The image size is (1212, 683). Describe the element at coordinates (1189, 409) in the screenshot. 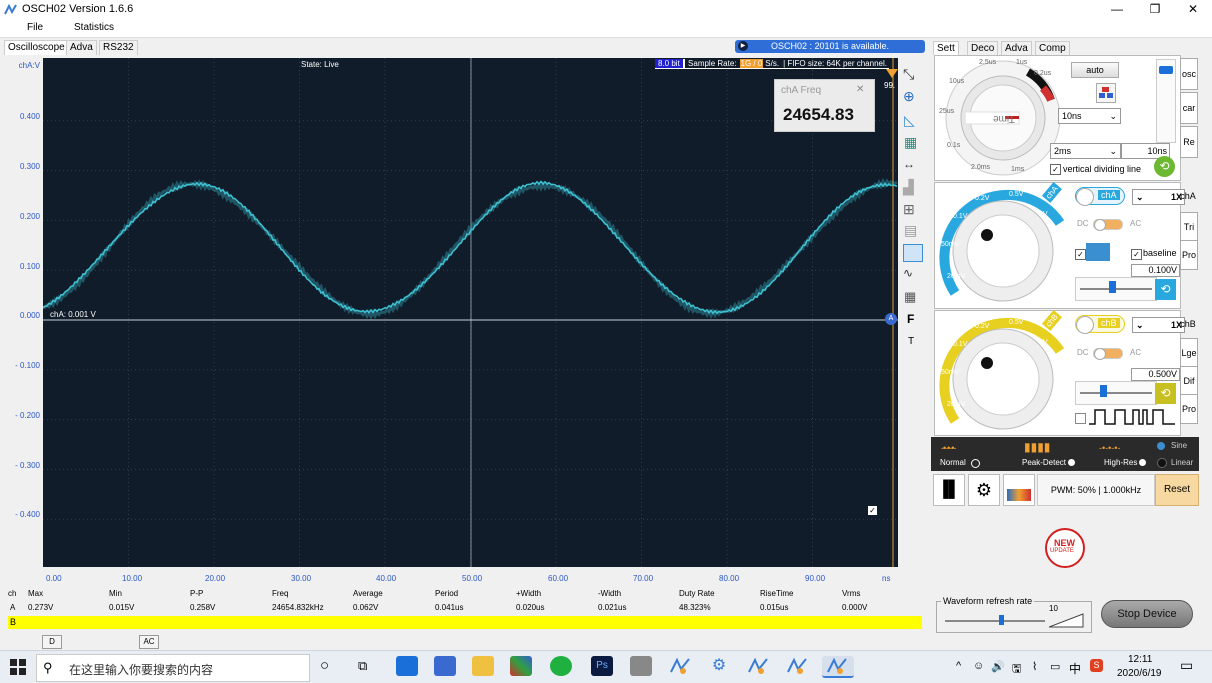

I see `side-button-pro-b: Pro` at that location.